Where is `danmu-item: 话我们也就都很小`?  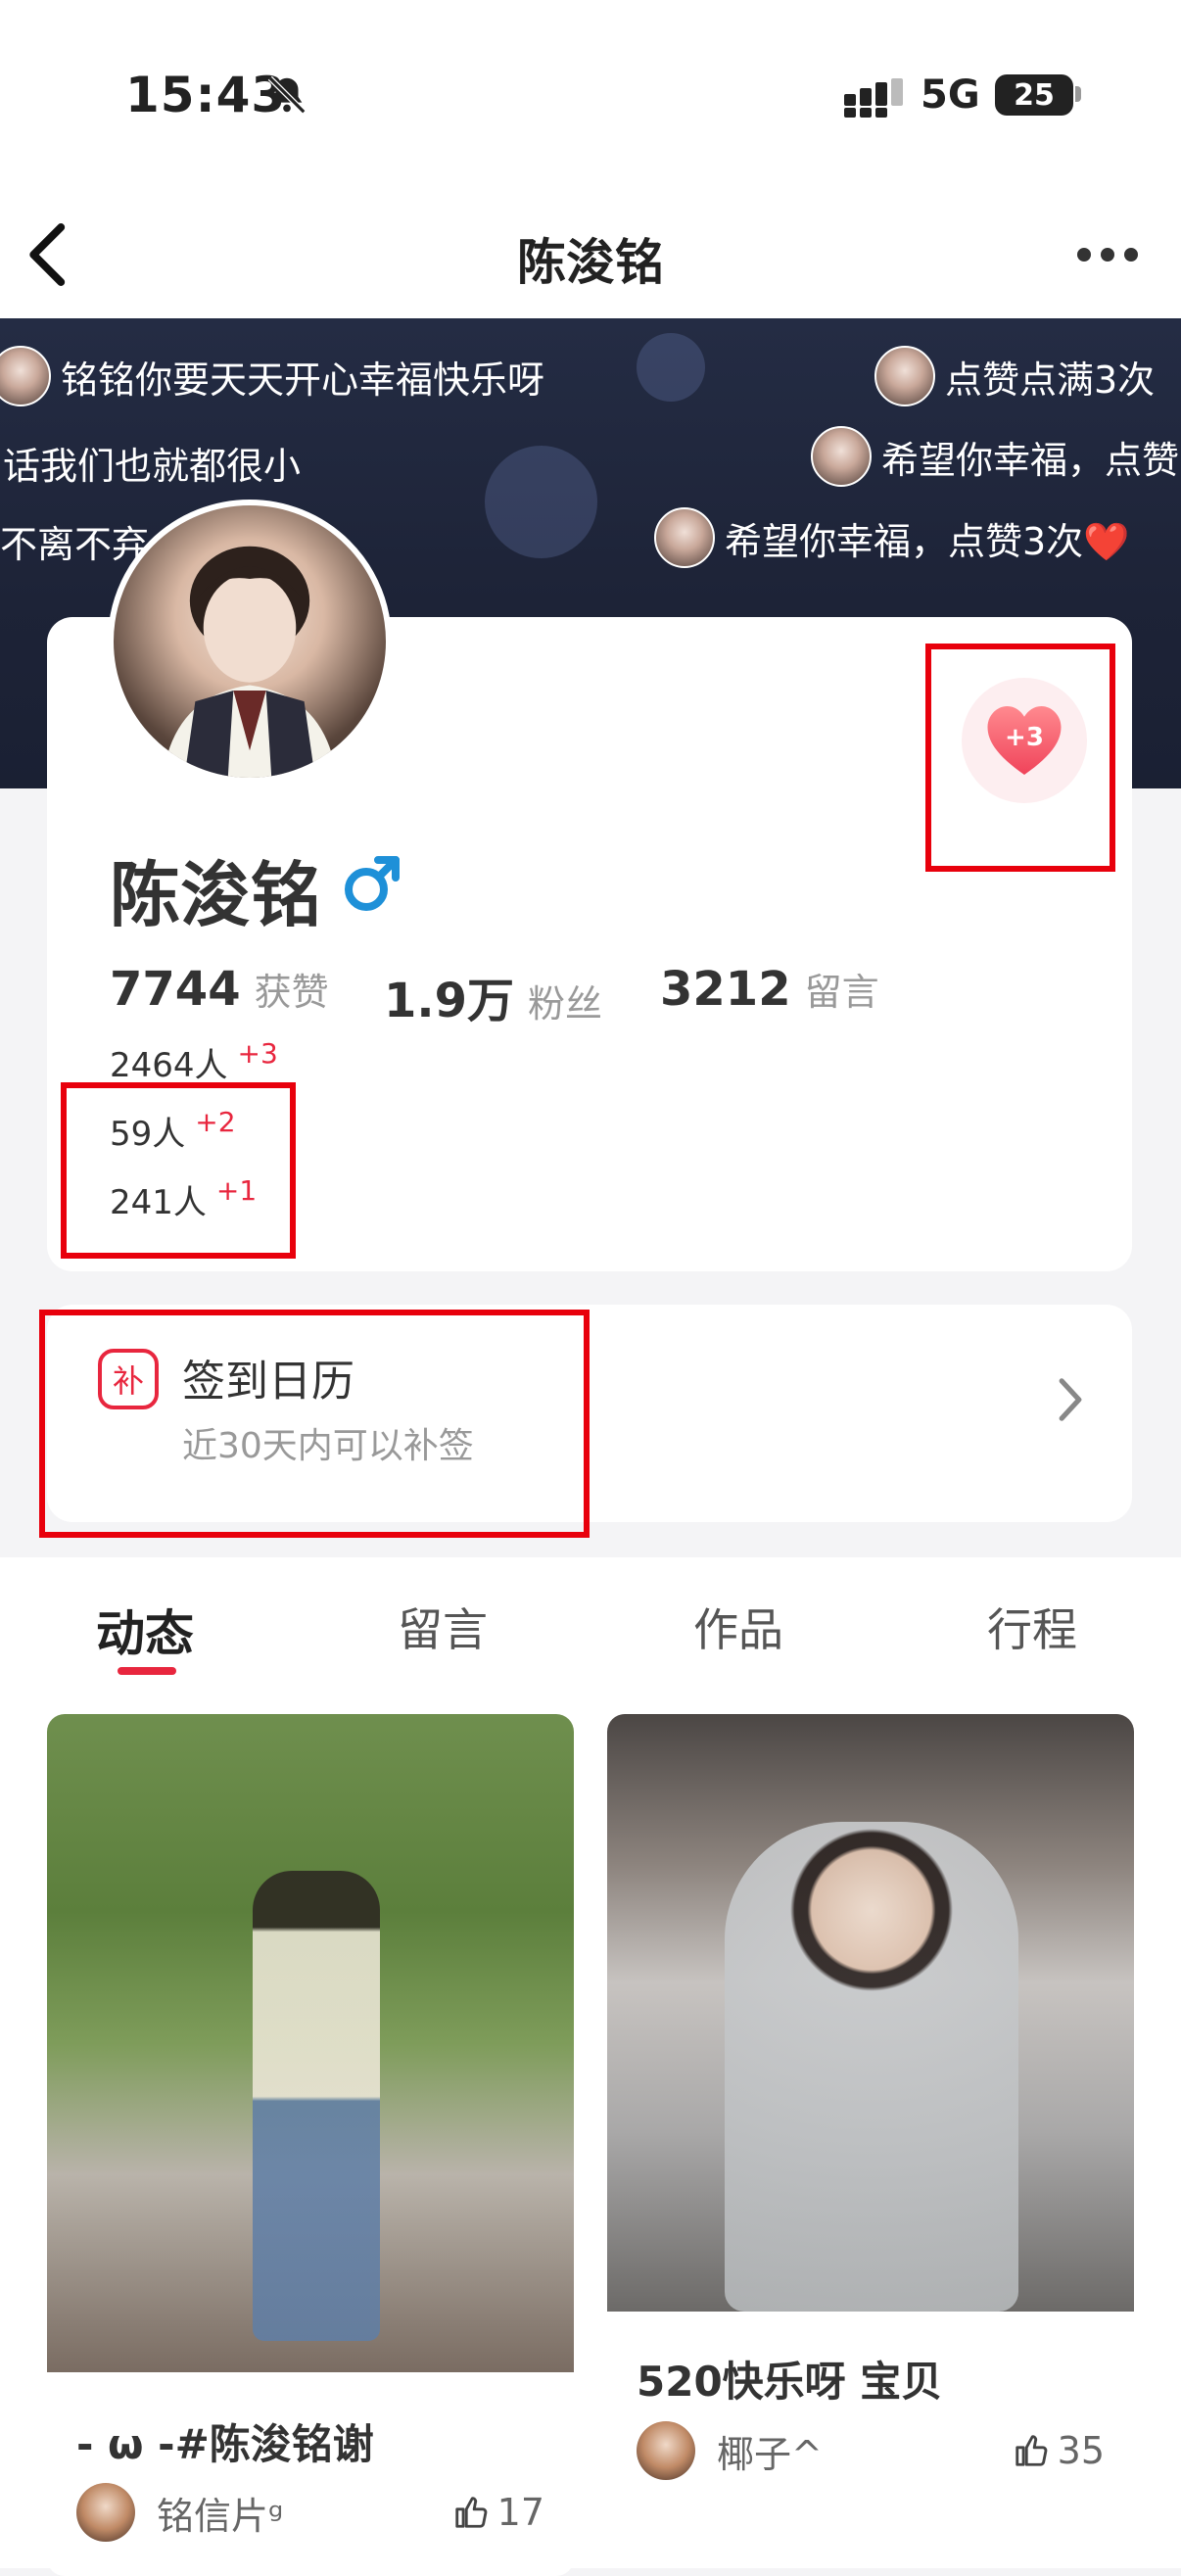 danmu-item: 话我们也就都很小 is located at coordinates (152, 467).